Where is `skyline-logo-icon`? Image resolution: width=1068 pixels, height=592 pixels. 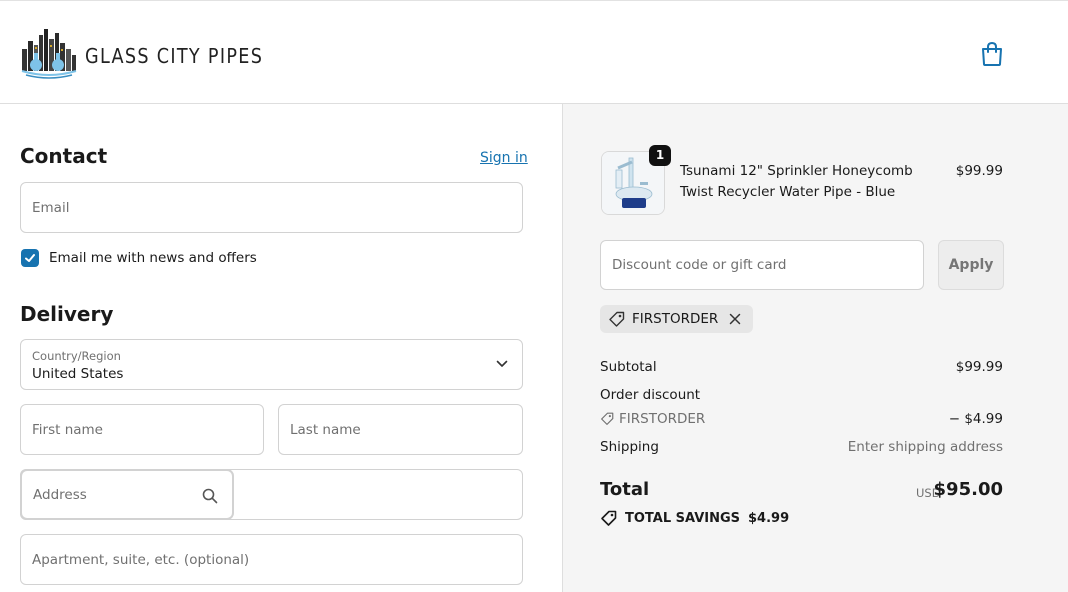 skyline-logo-icon is located at coordinates (49, 54).